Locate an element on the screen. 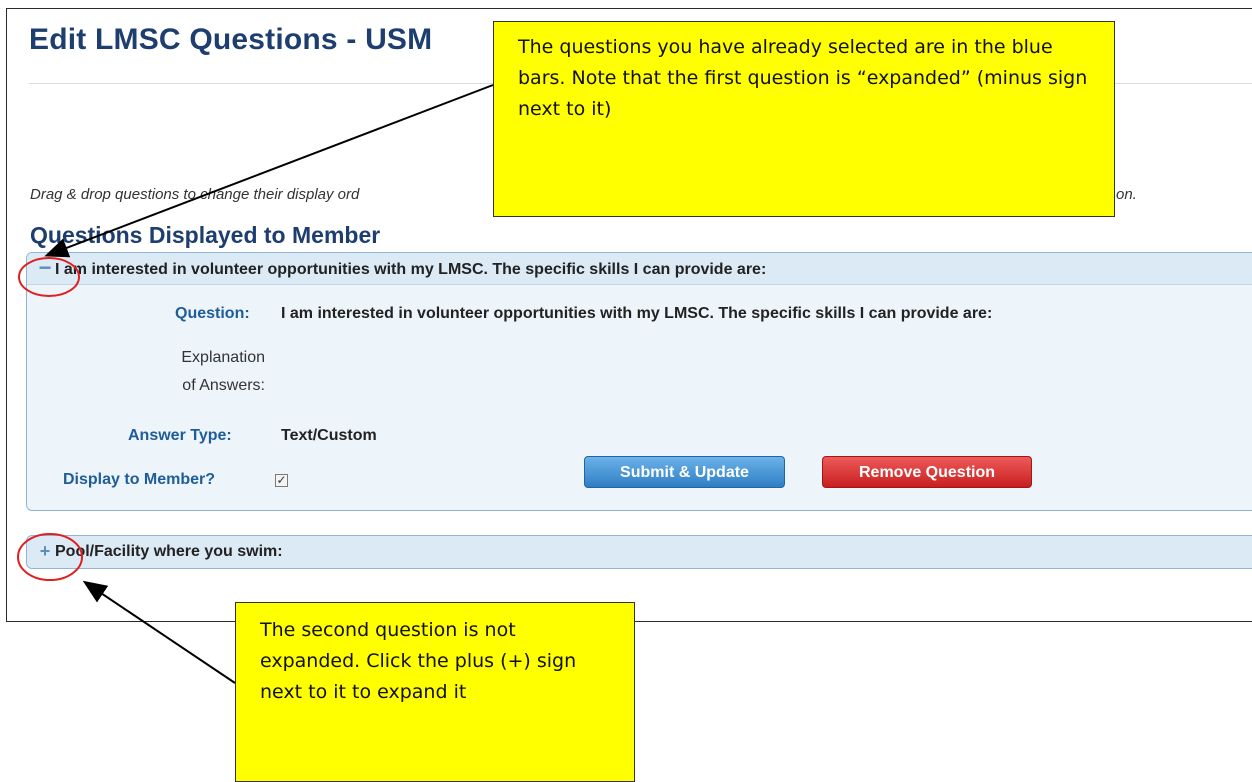 The width and height of the screenshot is (1252, 782). page-title: Edit LMSC Questions - USM is located at coordinates (231, 39).